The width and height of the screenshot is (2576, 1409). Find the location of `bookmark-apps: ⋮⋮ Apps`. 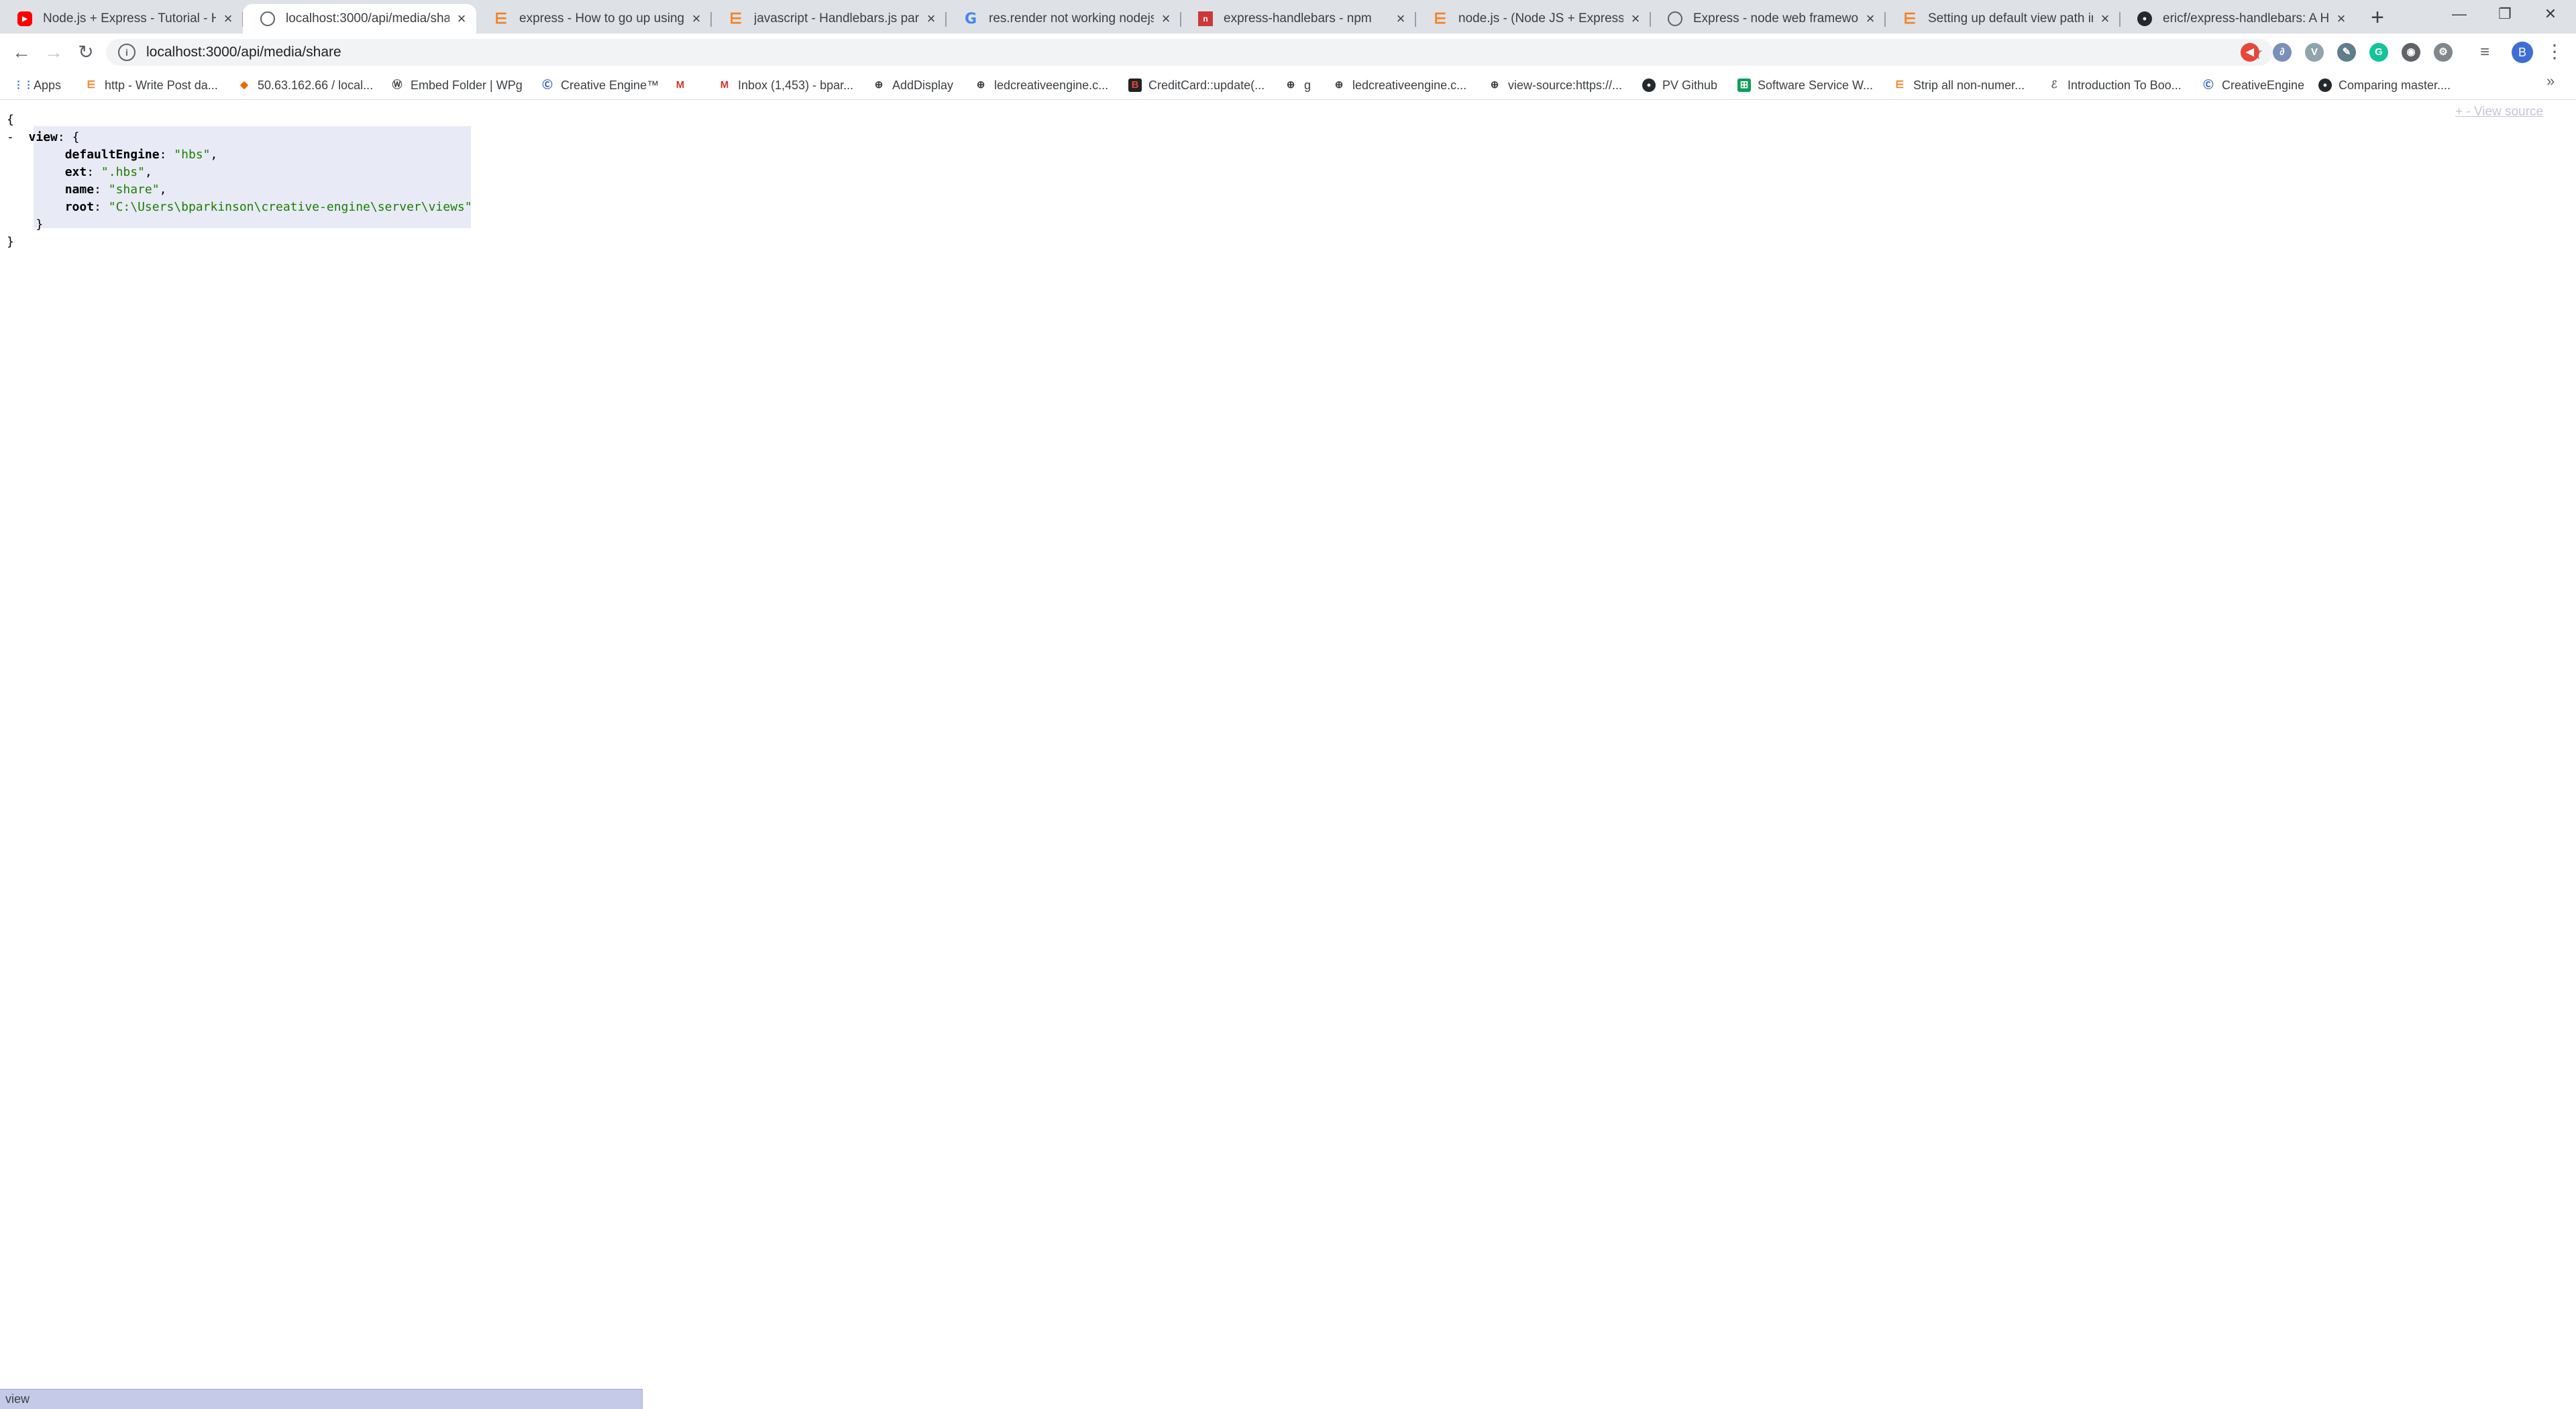

bookmark-apps: ⋮⋮ Apps is located at coordinates (37, 85).